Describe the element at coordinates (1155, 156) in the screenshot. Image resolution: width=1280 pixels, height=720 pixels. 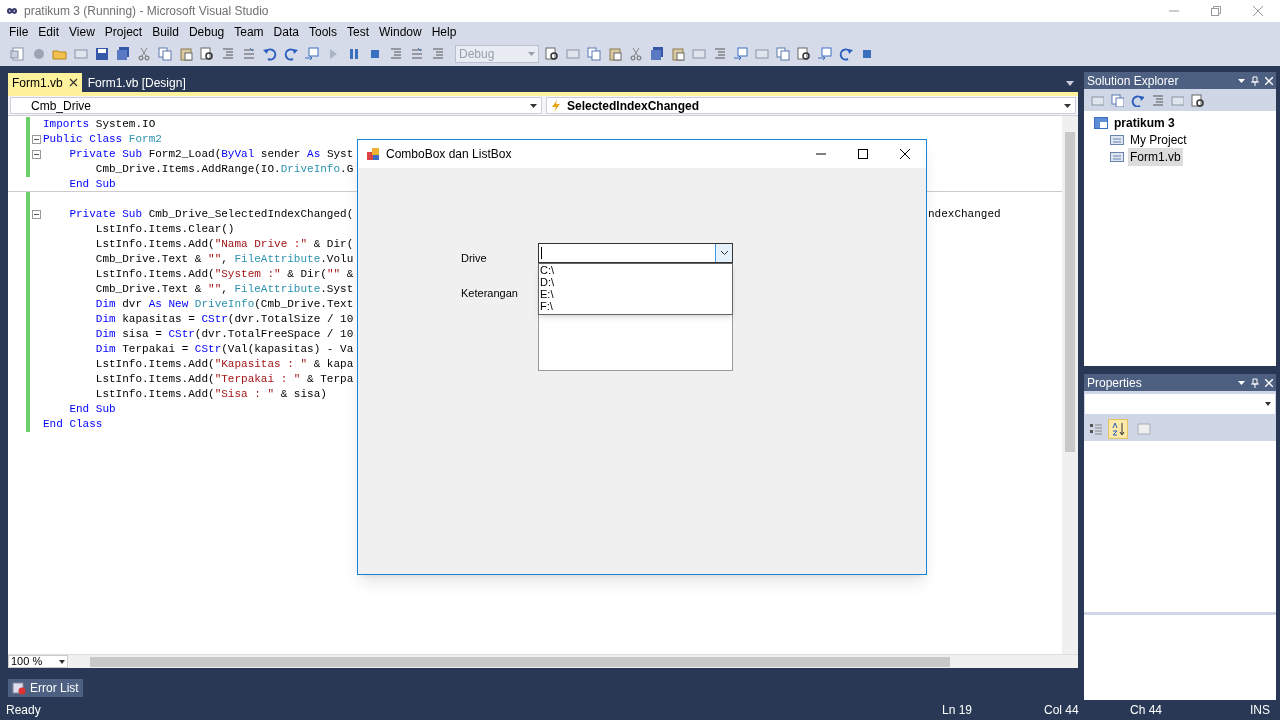
I see `tree-item: Form1.vb` at that location.